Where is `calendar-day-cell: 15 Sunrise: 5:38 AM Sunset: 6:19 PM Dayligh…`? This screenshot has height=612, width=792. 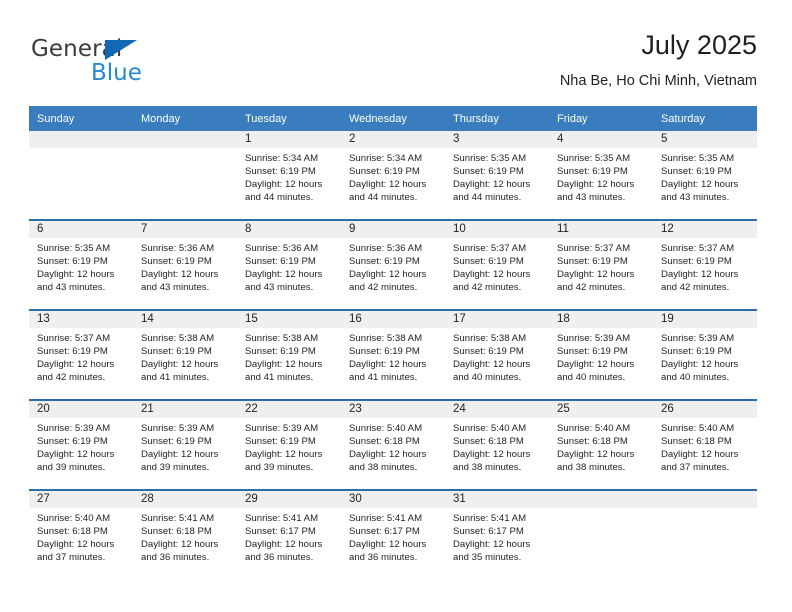
calendar-day-cell: 15 Sunrise: 5:38 AM Sunset: 6:19 PM Dayligh… is located at coordinates (289, 354).